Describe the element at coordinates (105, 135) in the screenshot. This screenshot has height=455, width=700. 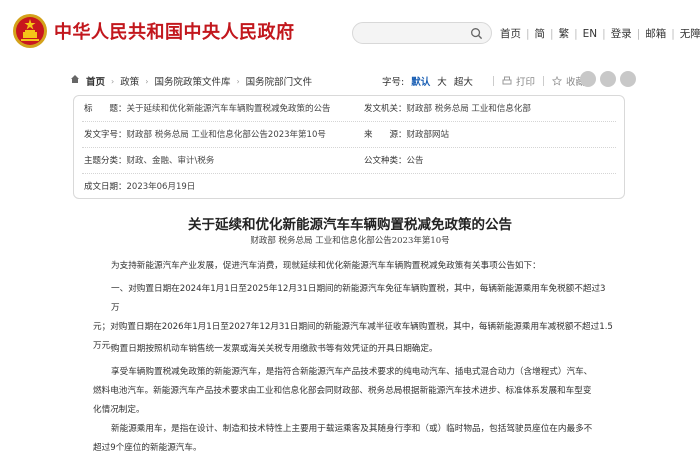
I see `info-doc-no-label: 发文字号：` at that location.